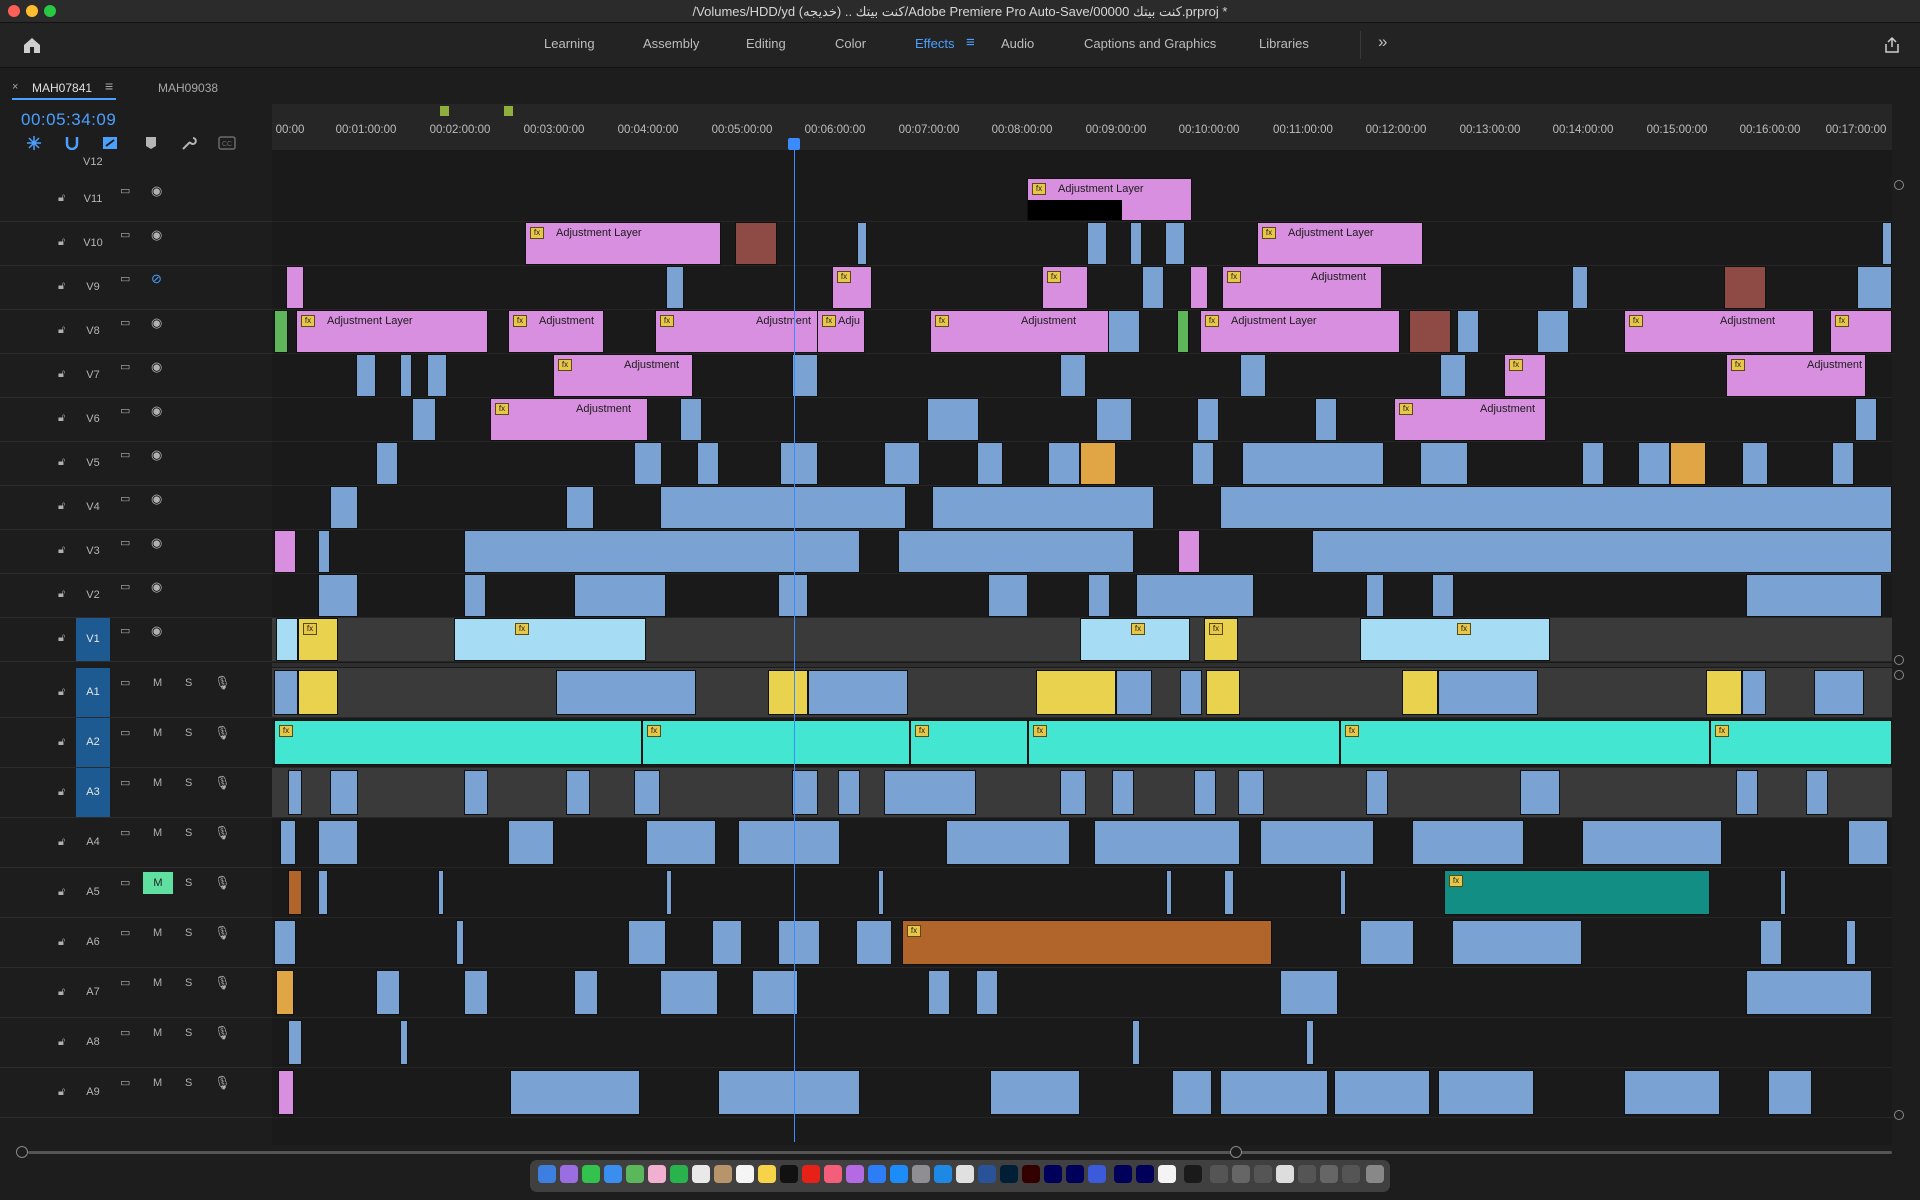 The image size is (1920, 1200). What do you see at coordinates (794, 642) in the screenshot?
I see `playhead-line` at bounding box center [794, 642].